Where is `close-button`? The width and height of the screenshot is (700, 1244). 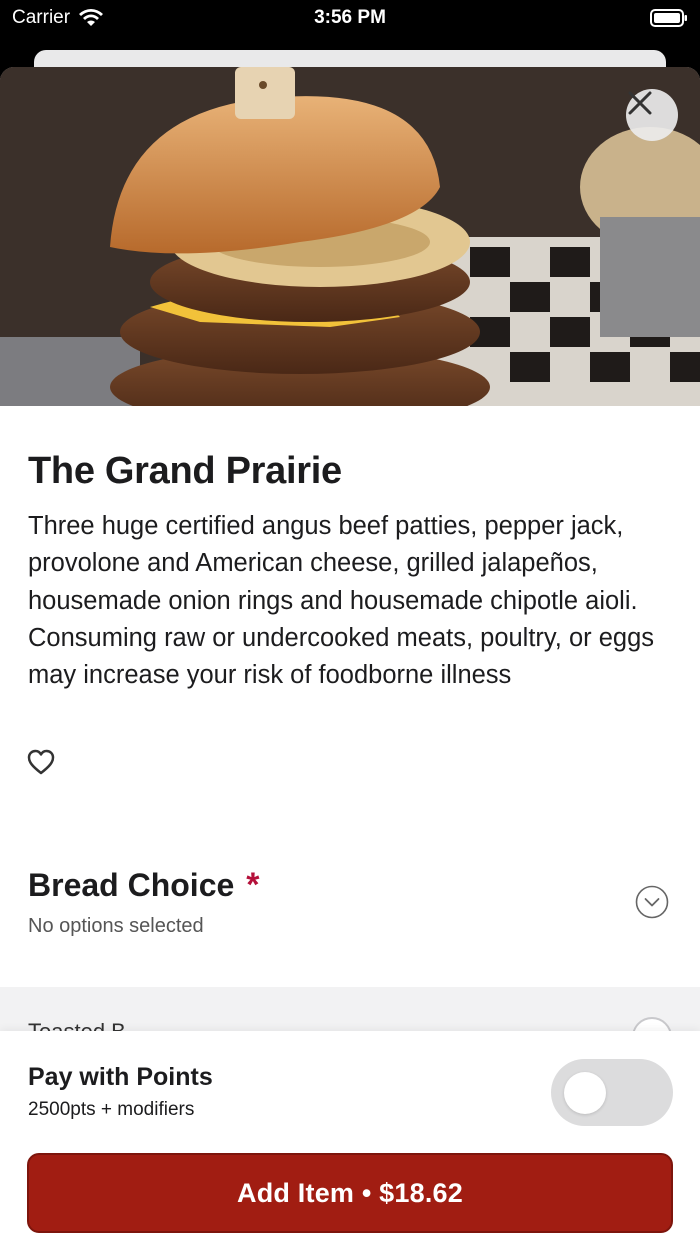 close-button is located at coordinates (652, 115).